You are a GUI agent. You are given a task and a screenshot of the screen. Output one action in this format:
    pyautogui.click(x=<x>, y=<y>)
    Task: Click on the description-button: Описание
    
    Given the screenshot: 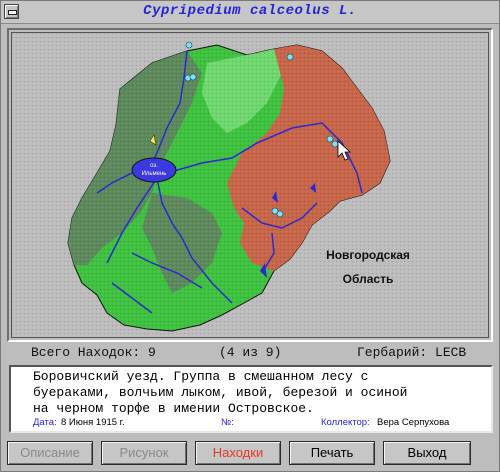 What is the action you would take?
    pyautogui.click(x=50, y=453)
    